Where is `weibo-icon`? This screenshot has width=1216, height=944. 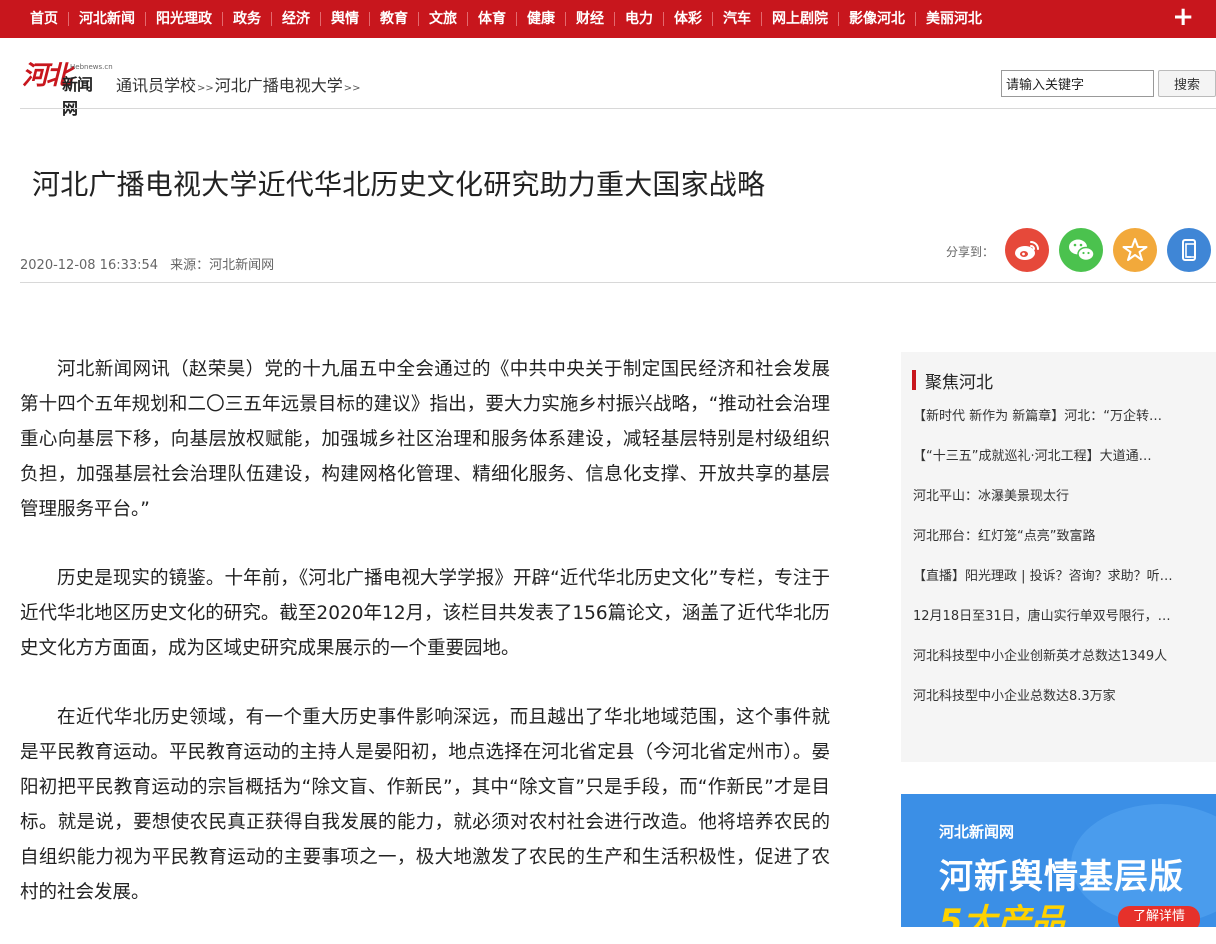
weibo-icon is located at coordinates (1027, 250).